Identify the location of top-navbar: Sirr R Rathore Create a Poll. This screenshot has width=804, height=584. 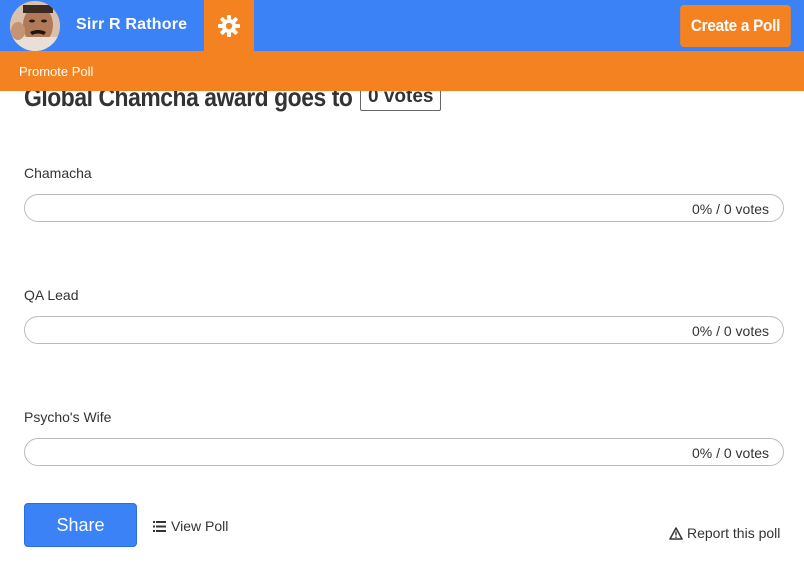
(402, 25).